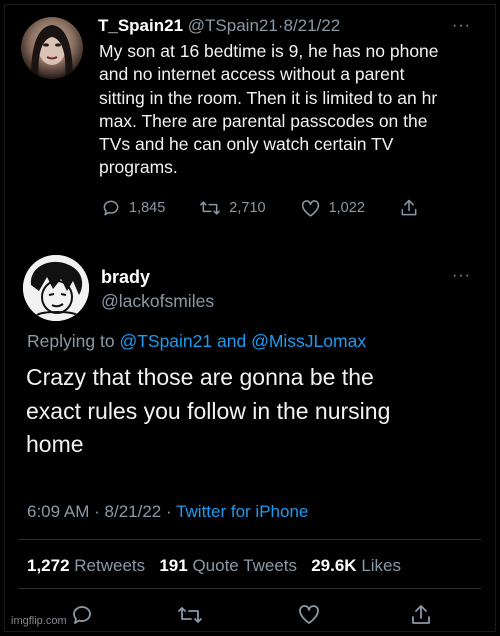 This screenshot has width=500, height=636. Describe the element at coordinates (125, 277) in the screenshot. I see `display-name: brady` at that location.